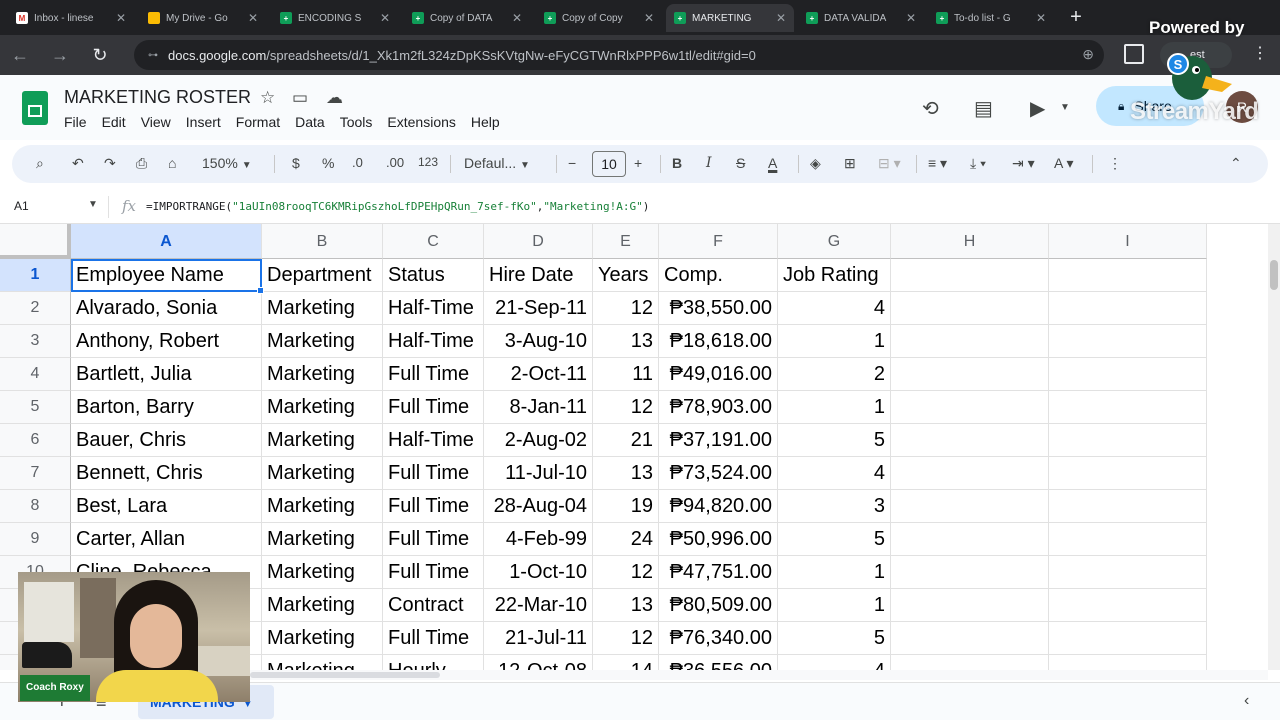 The height and width of the screenshot is (720, 1280). Describe the element at coordinates (141, 163) in the screenshot. I see `print-icon: ⎙` at that location.